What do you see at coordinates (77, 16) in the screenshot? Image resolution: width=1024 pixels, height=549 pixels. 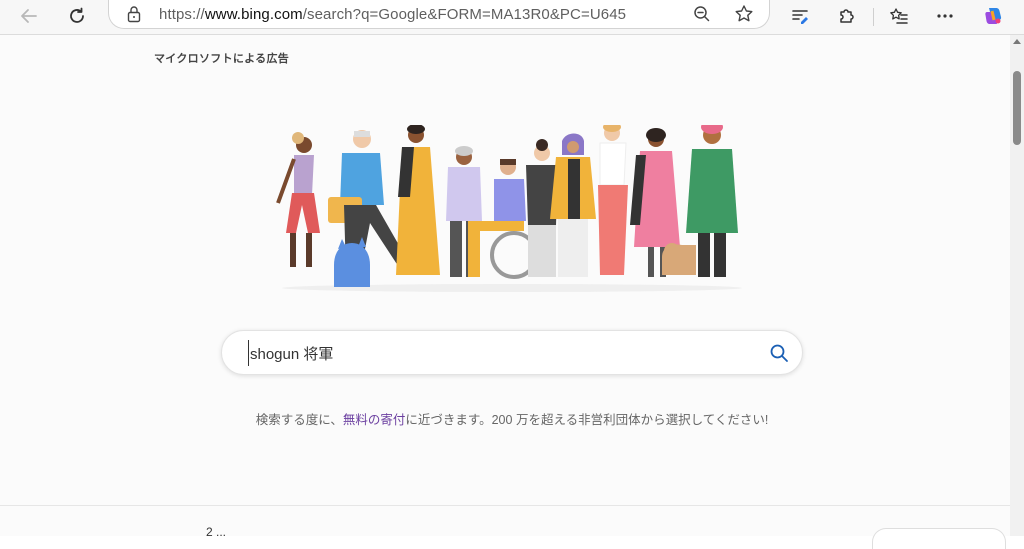 I see `refresh-icon` at bounding box center [77, 16].